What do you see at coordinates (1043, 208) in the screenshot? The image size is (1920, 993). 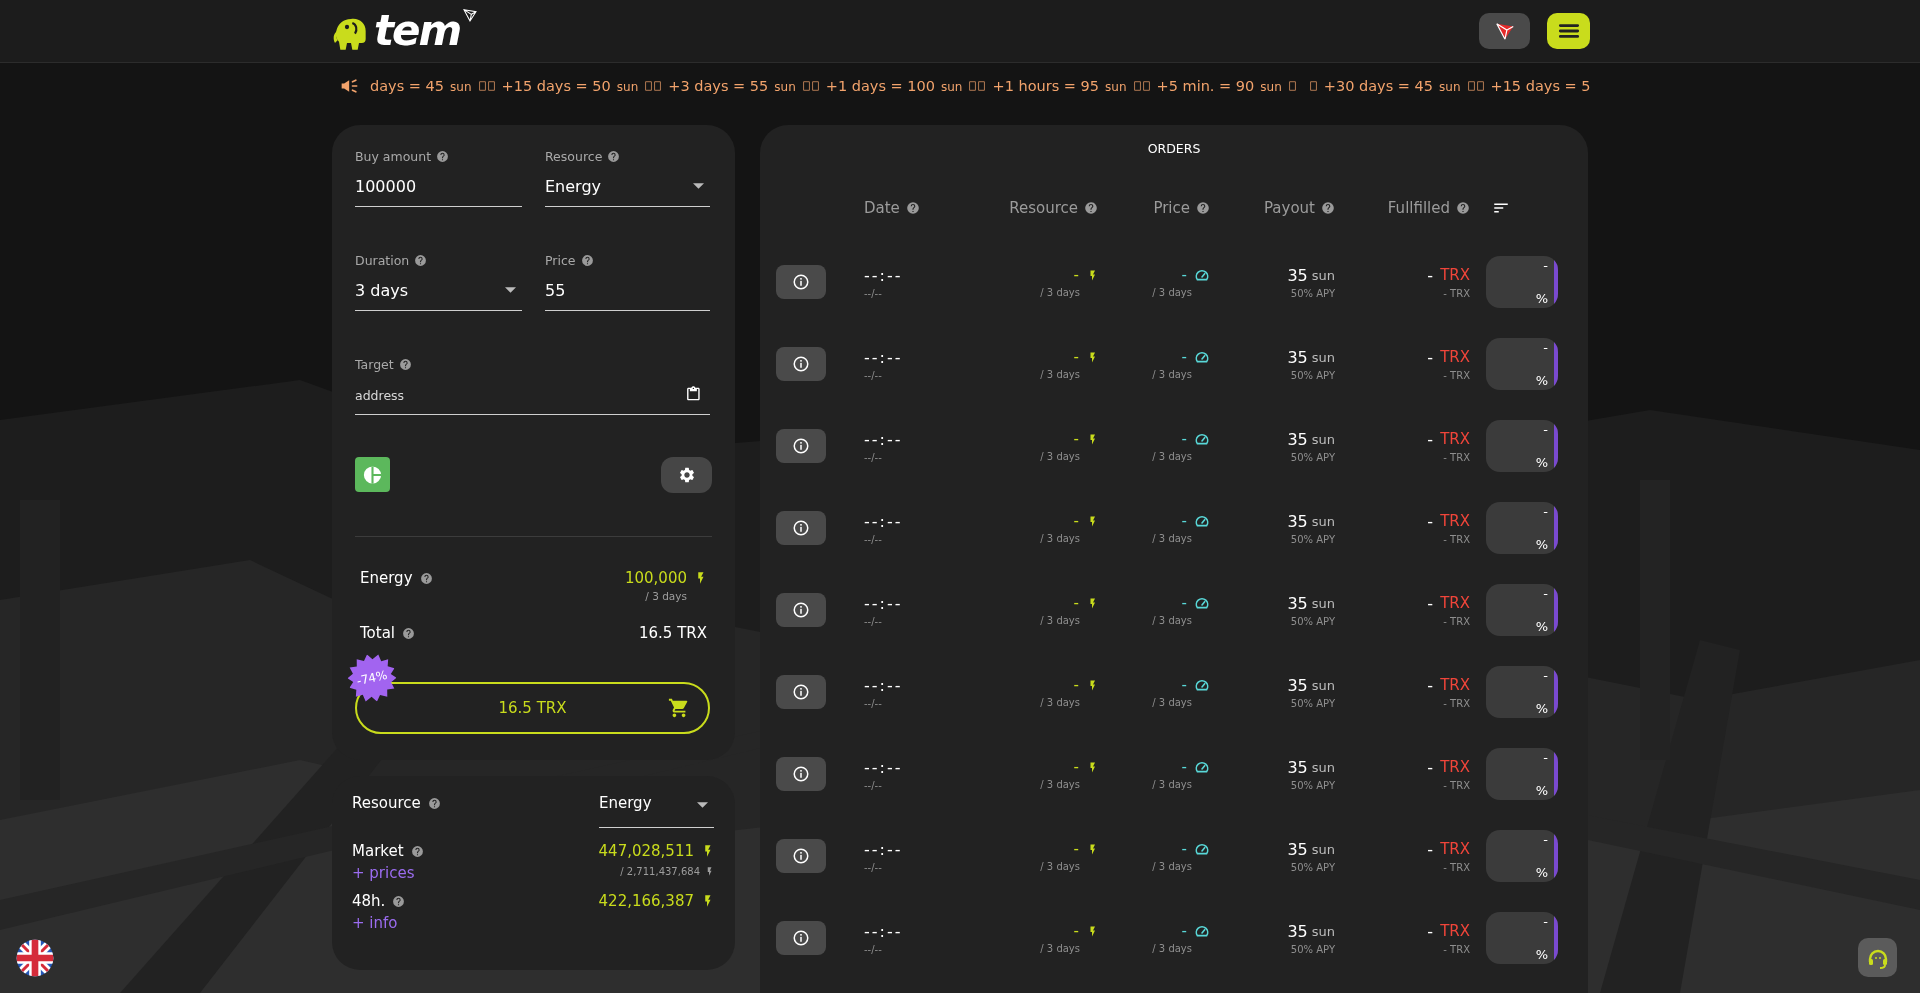 I see `column-header: Resource` at bounding box center [1043, 208].